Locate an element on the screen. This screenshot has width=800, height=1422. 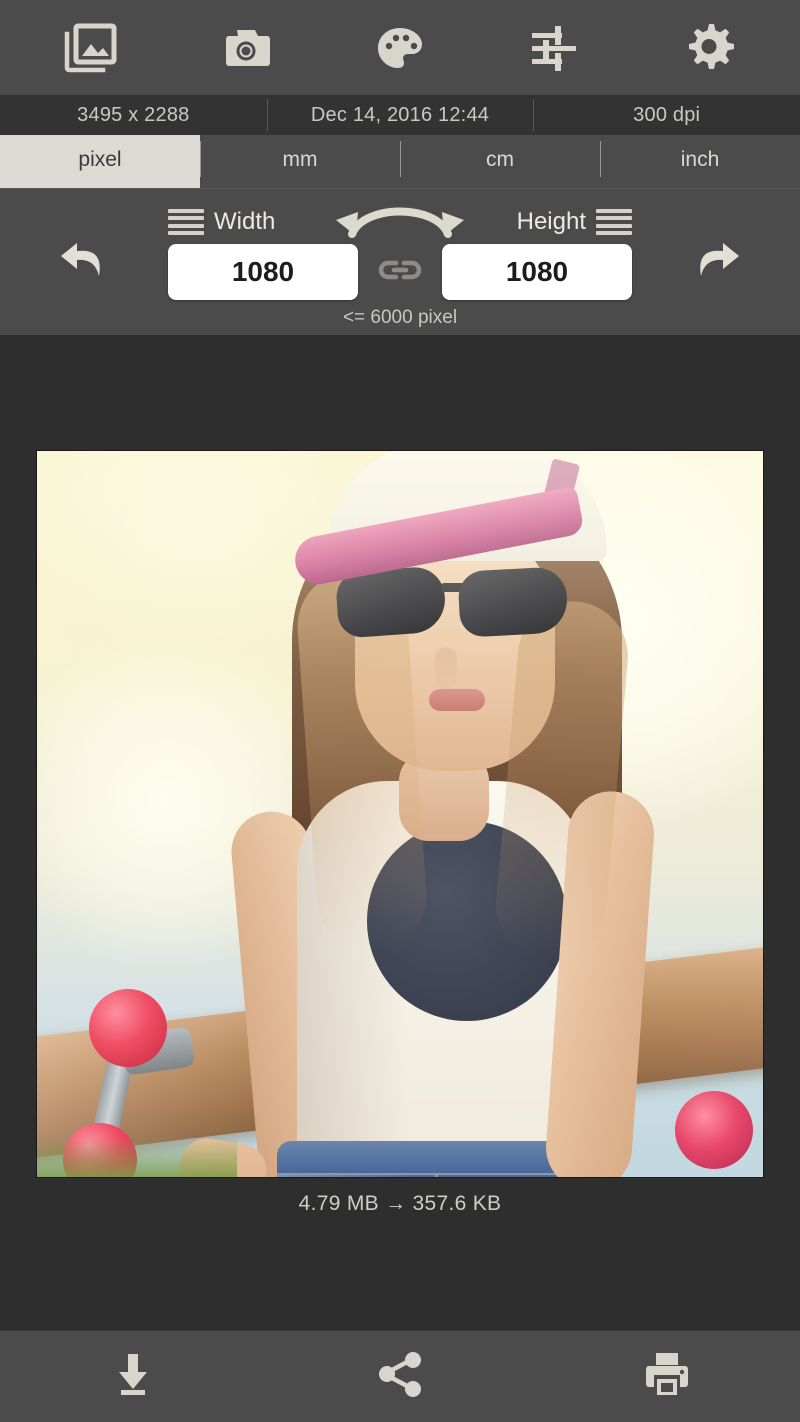
share-button is located at coordinates (400, 1376).